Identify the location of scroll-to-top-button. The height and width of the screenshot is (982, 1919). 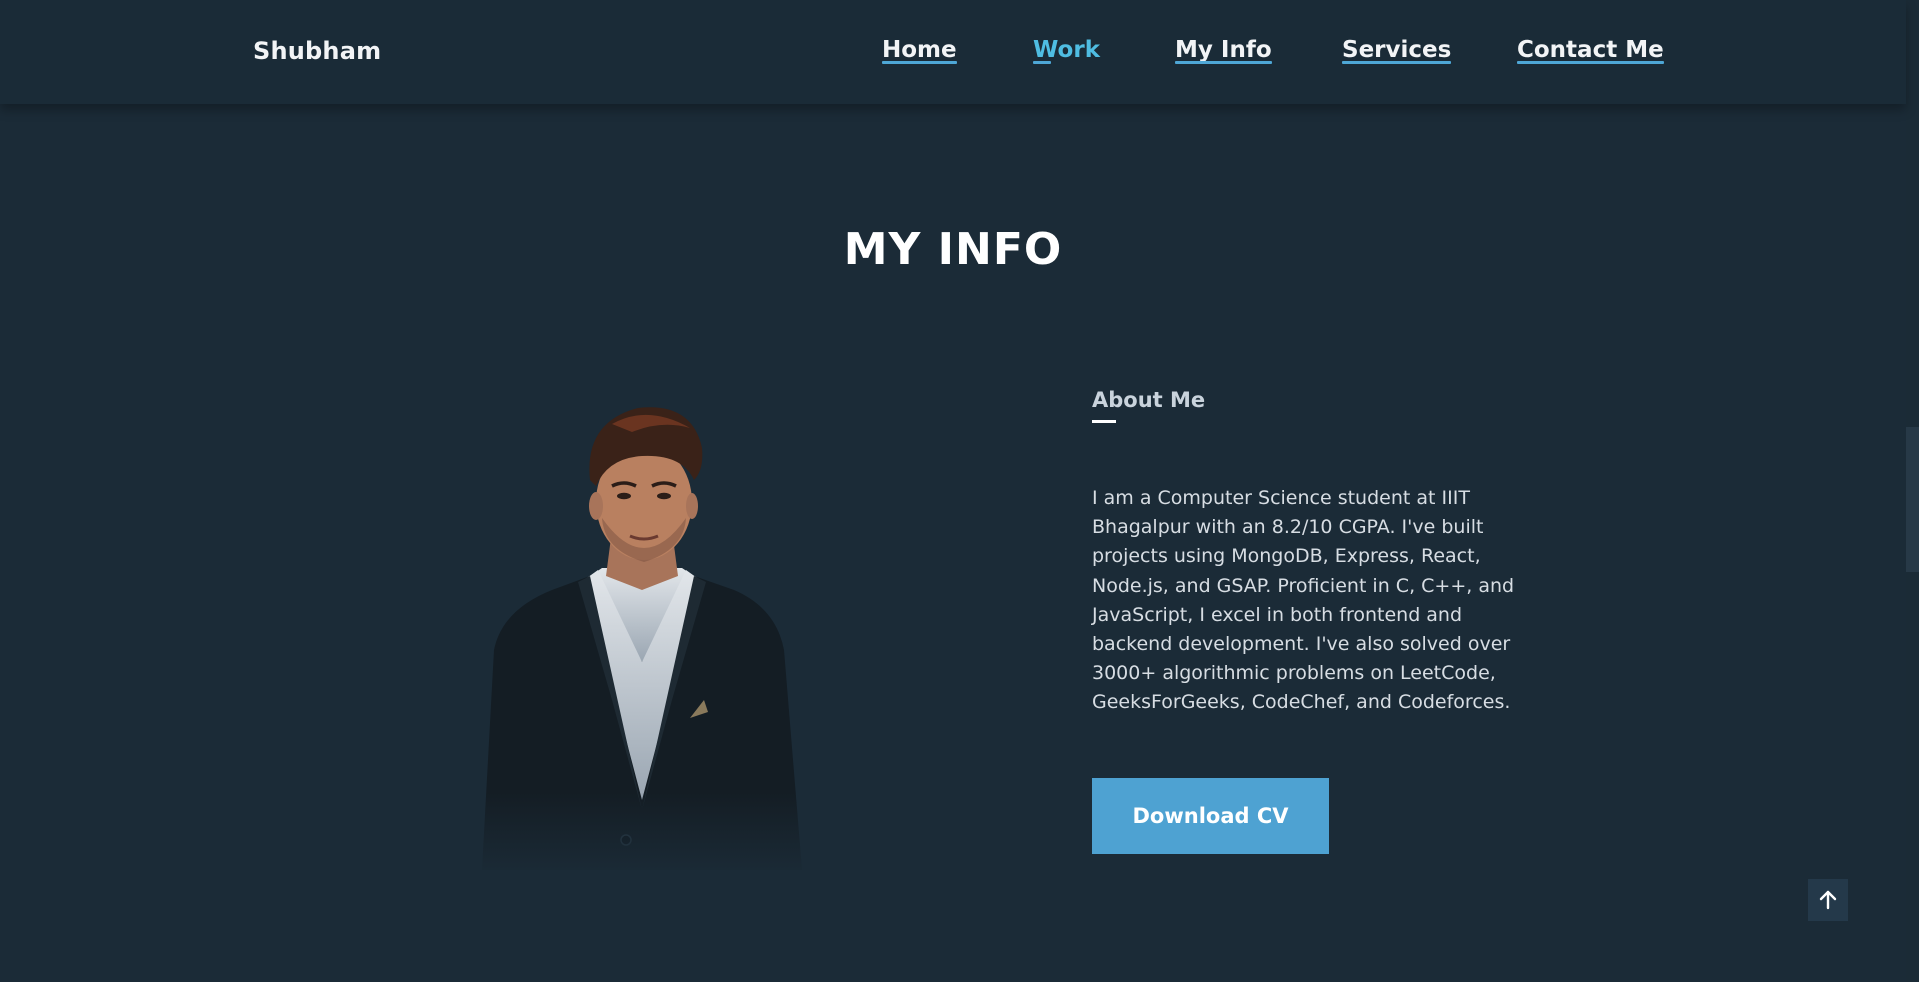
(1828, 900).